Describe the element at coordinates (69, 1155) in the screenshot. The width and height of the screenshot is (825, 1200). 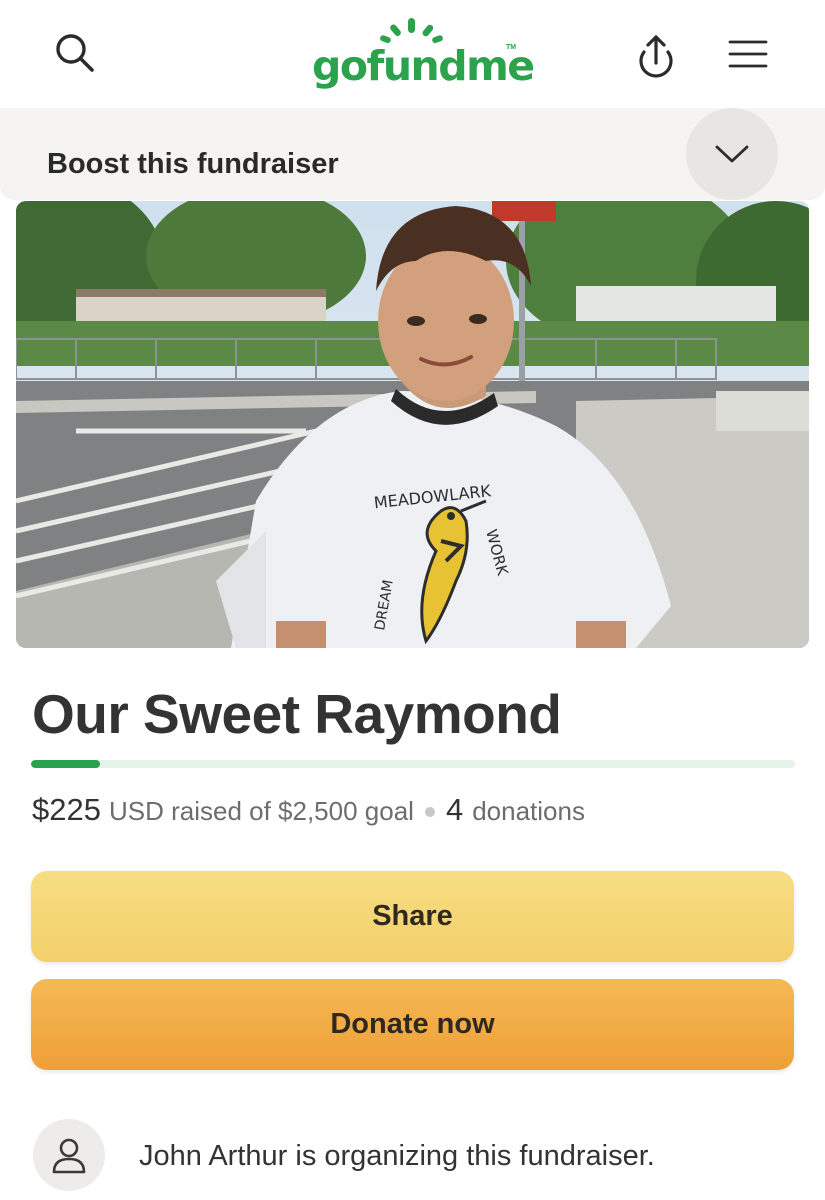
I see `user-icon` at that location.